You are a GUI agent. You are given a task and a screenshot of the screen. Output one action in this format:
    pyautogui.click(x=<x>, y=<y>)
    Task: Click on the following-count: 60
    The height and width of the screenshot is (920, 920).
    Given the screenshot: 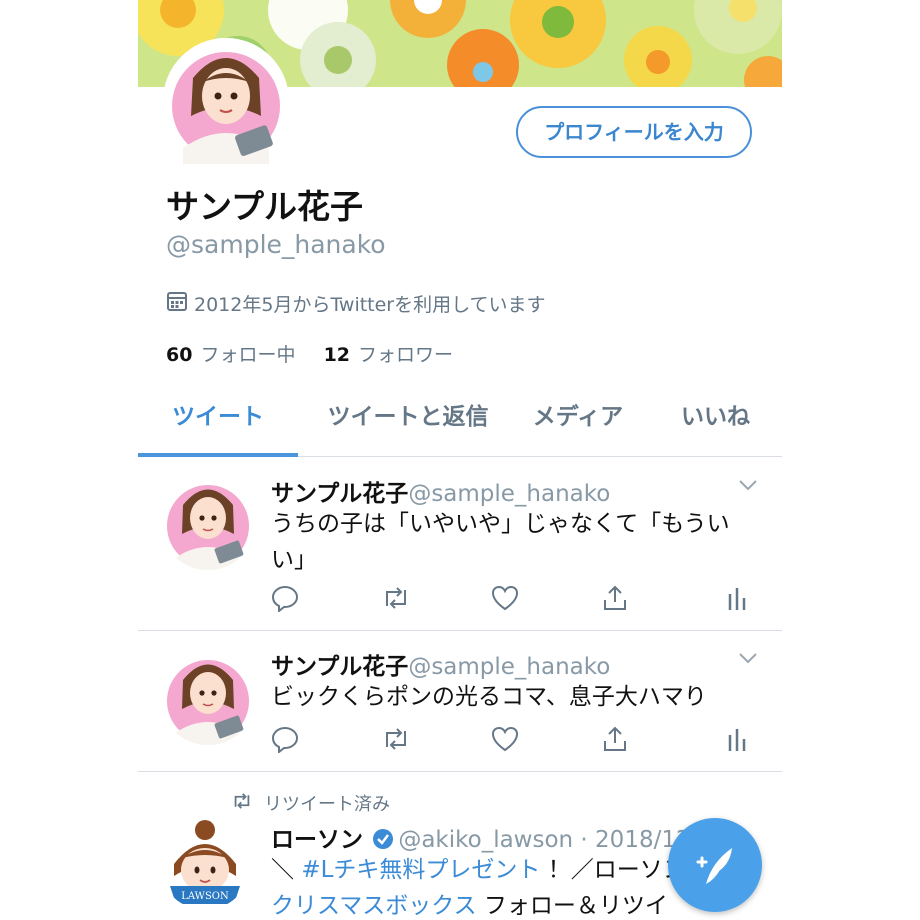 What is the action you would take?
    pyautogui.click(x=179, y=355)
    